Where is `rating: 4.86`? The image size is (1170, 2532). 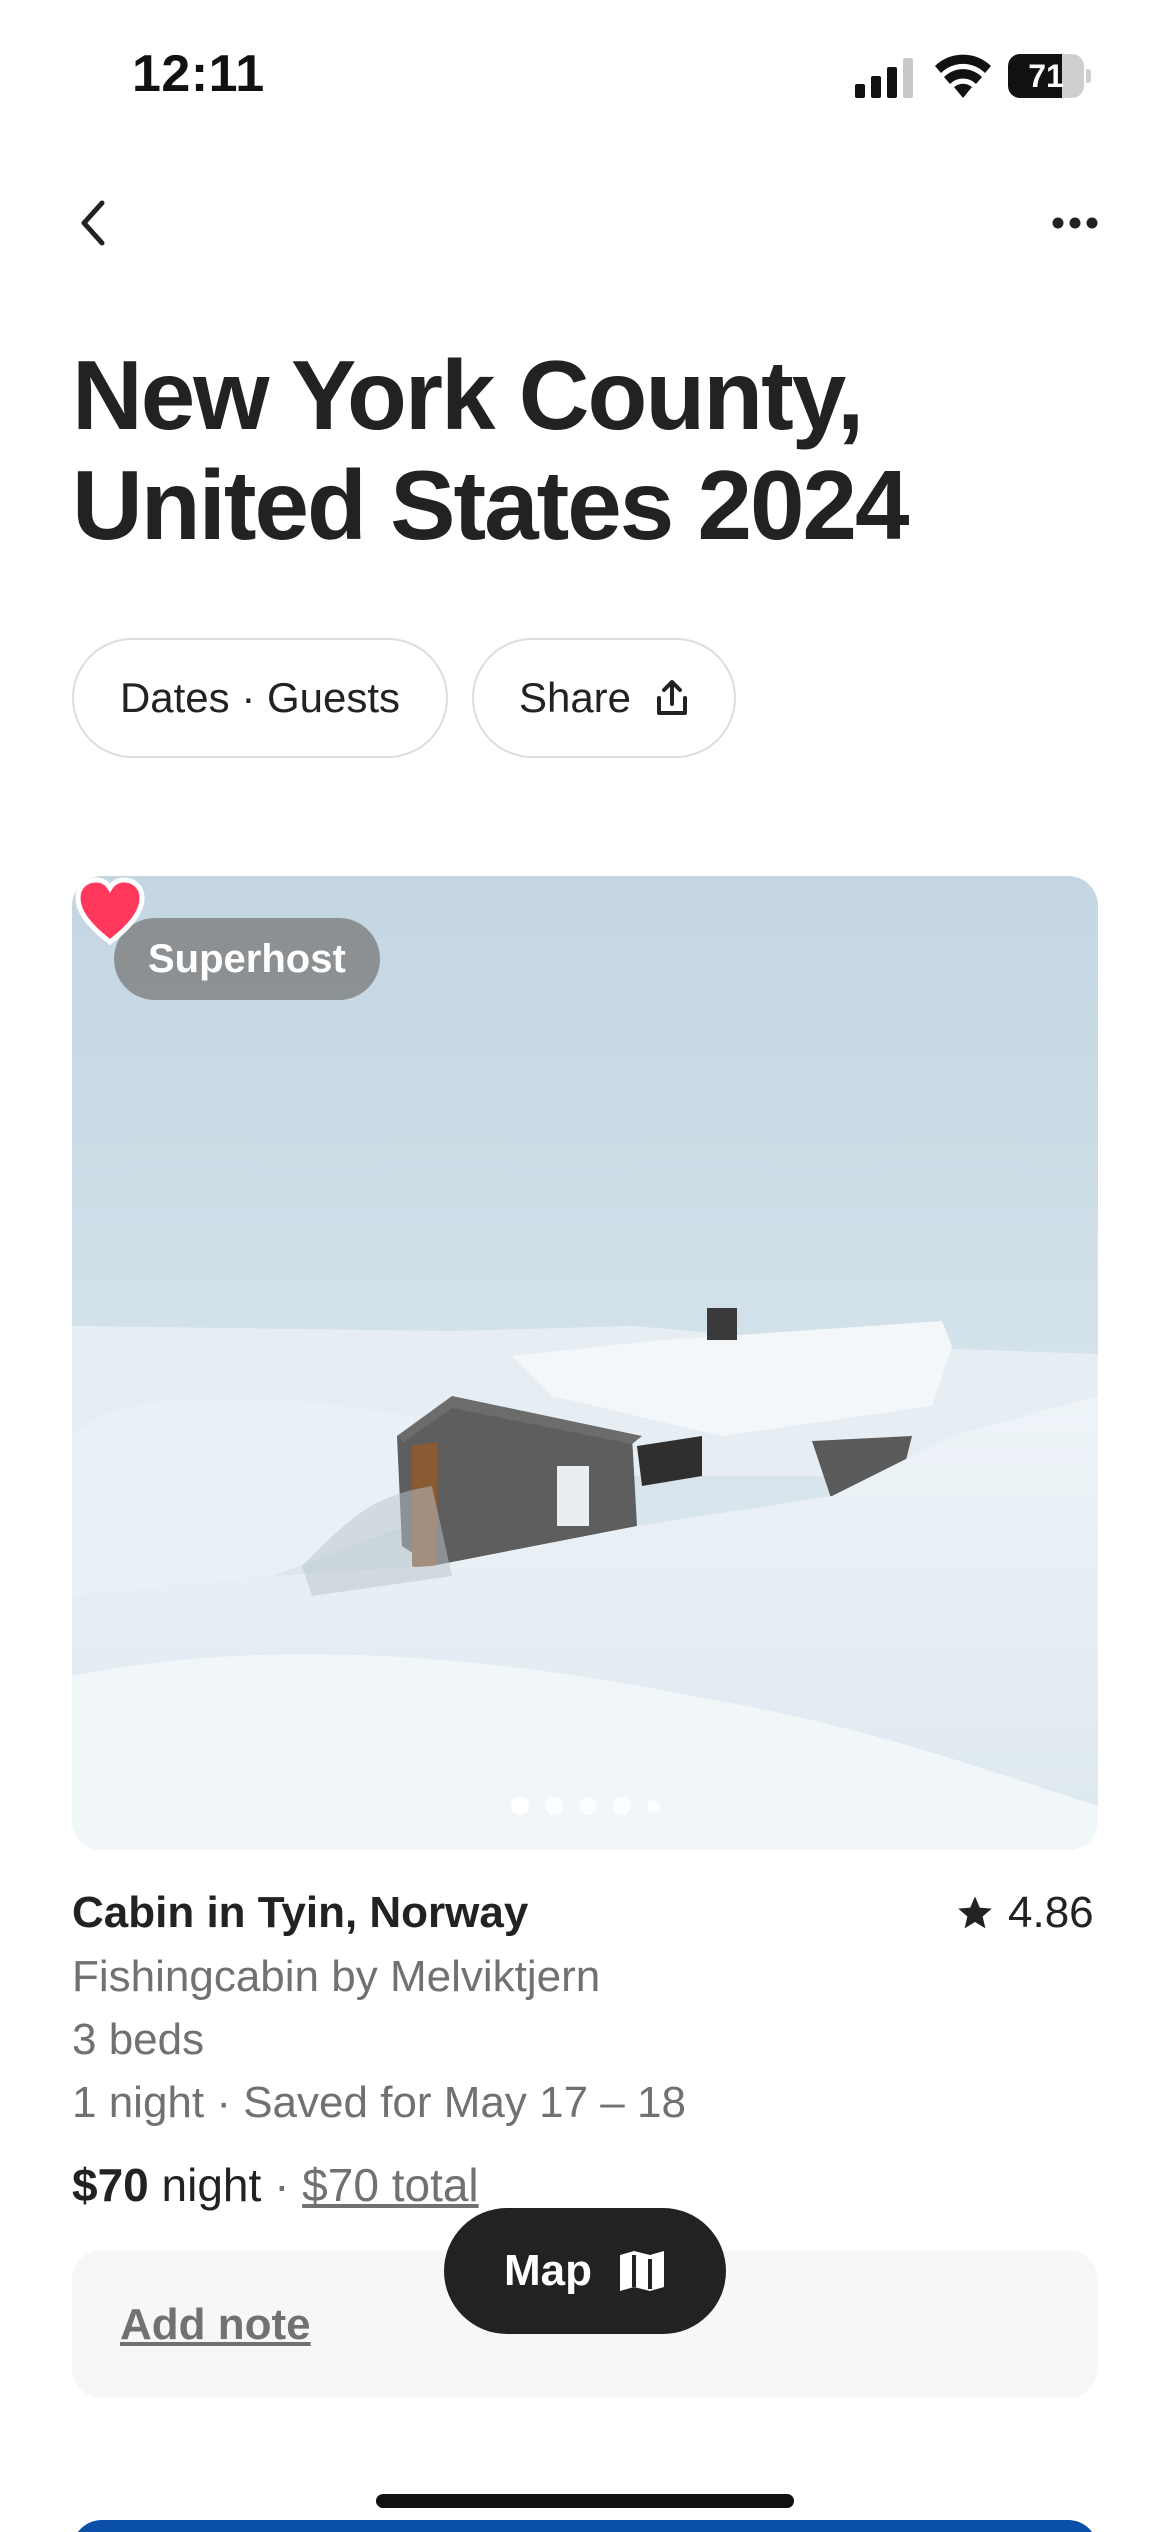 rating: 4.86 is located at coordinates (1025, 1913).